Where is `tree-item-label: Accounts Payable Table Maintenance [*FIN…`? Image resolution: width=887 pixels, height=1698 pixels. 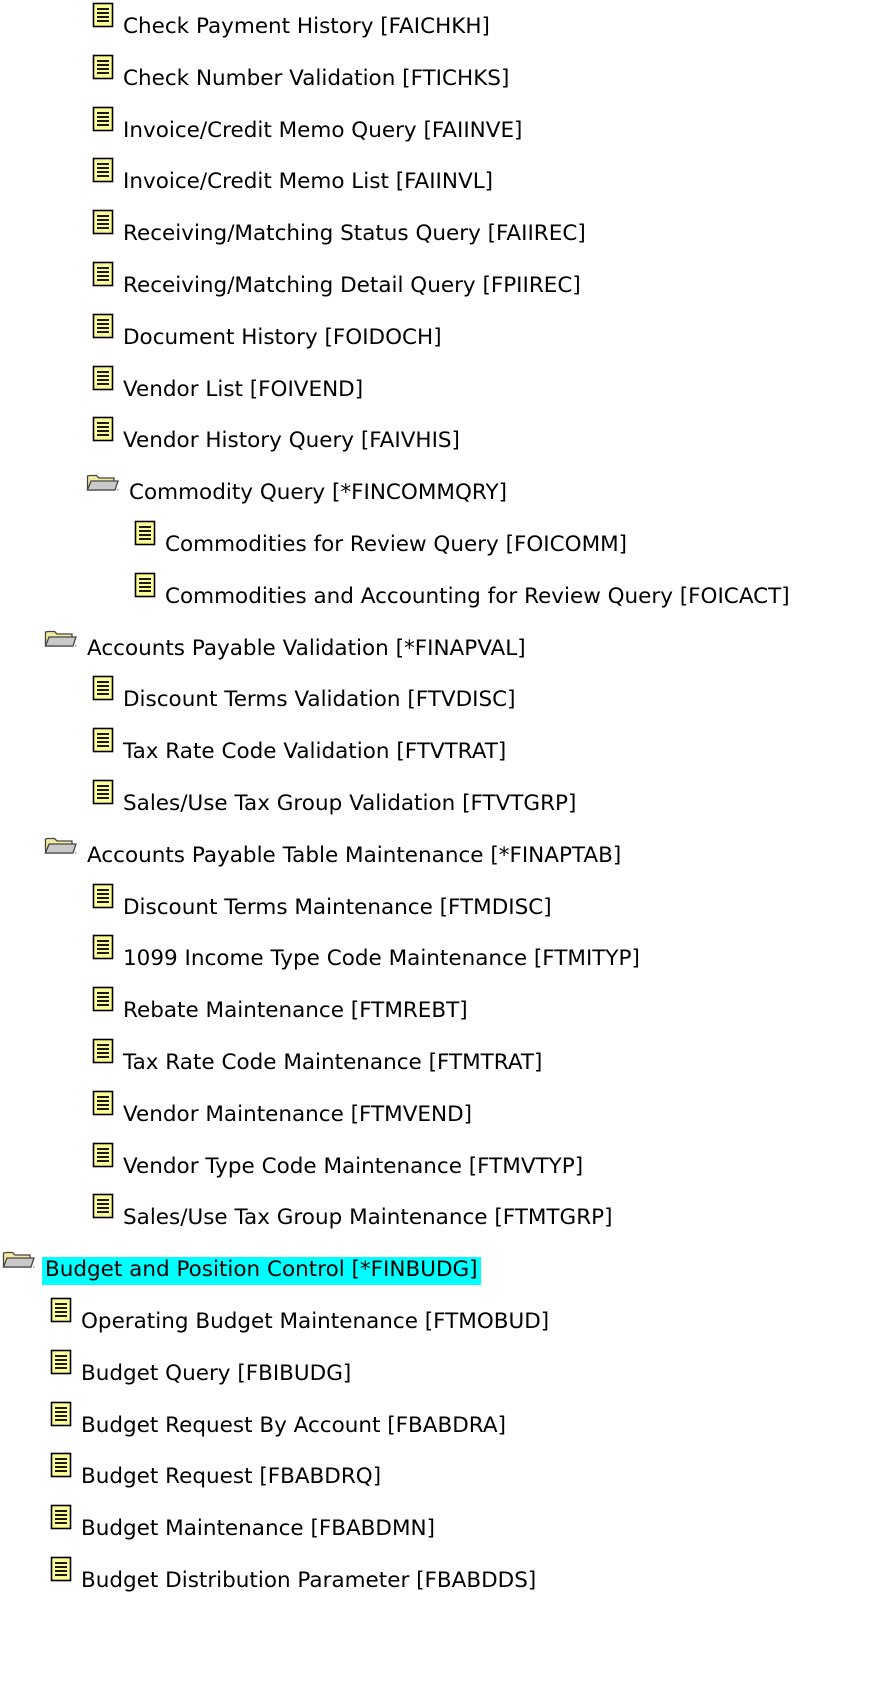 tree-item-label: Accounts Payable Table Maintenance [*FIN… is located at coordinates (354, 855).